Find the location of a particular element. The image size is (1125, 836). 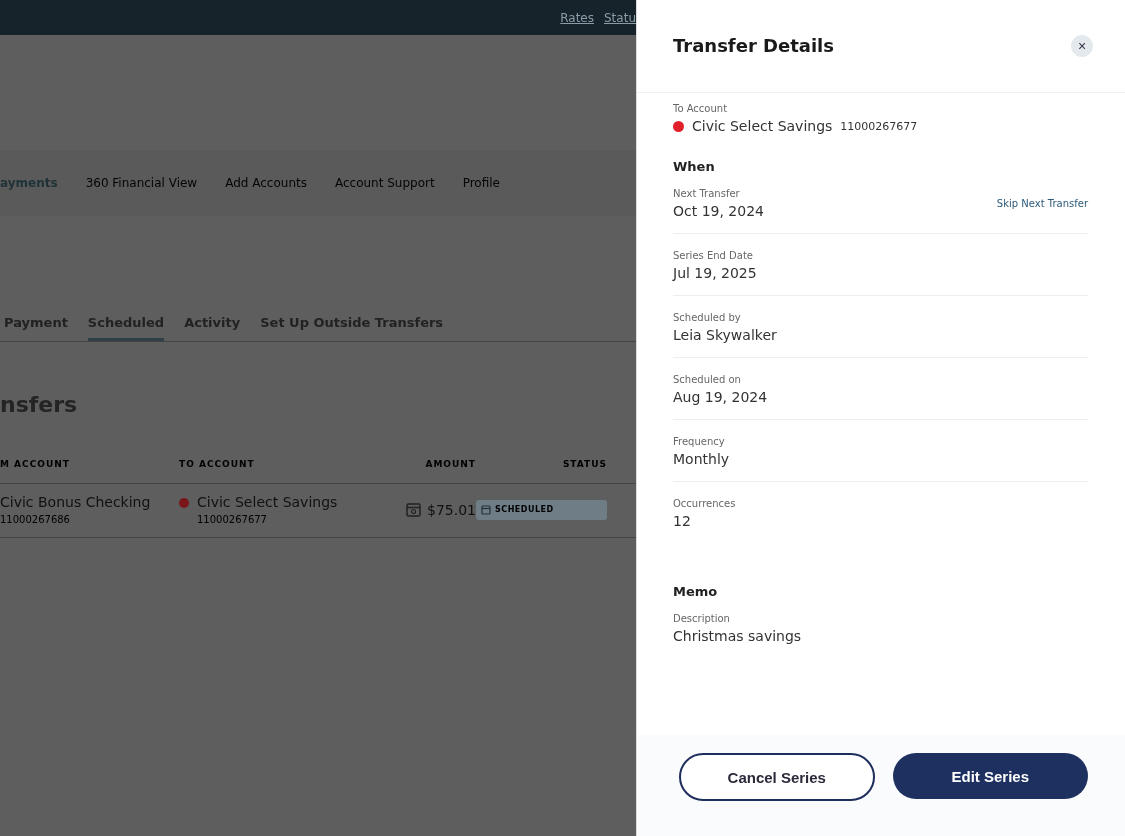

column-header: TO ACCOUNT is located at coordinates (217, 464).